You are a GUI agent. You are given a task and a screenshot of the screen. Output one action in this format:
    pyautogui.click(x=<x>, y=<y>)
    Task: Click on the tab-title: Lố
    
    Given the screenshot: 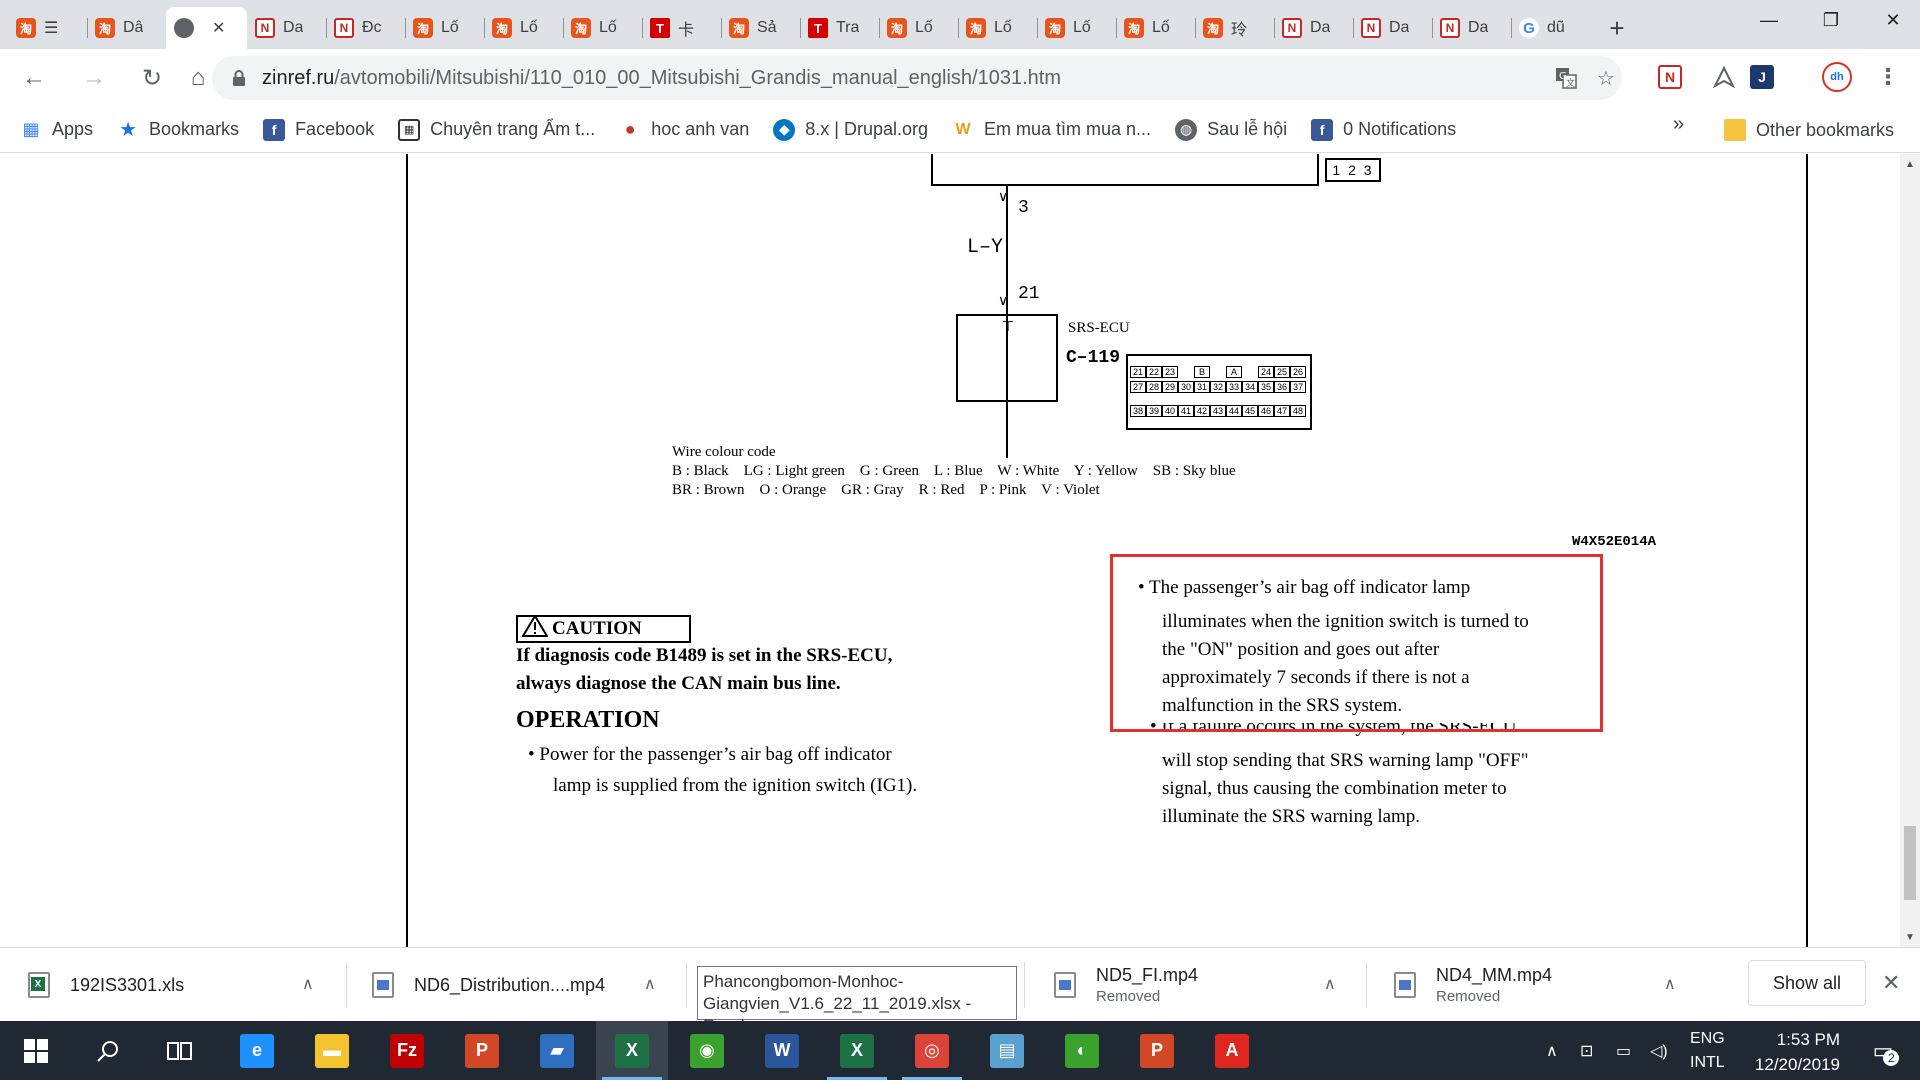 What is the action you would take?
    pyautogui.click(x=529, y=27)
    